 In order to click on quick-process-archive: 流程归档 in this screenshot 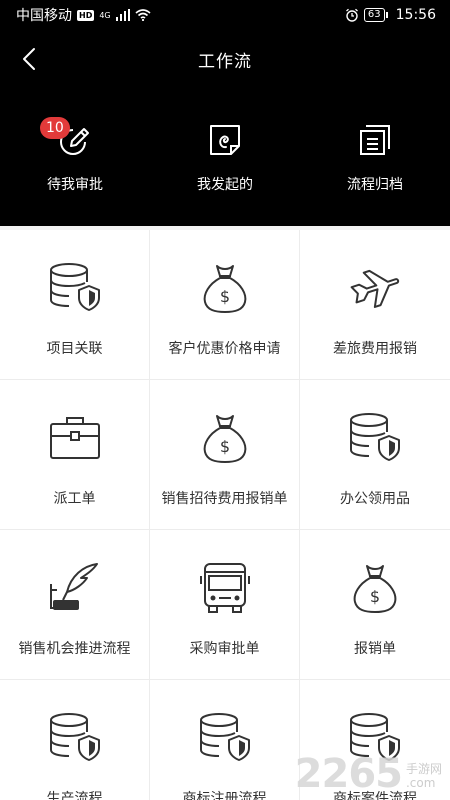, I will do `click(375, 157)`.